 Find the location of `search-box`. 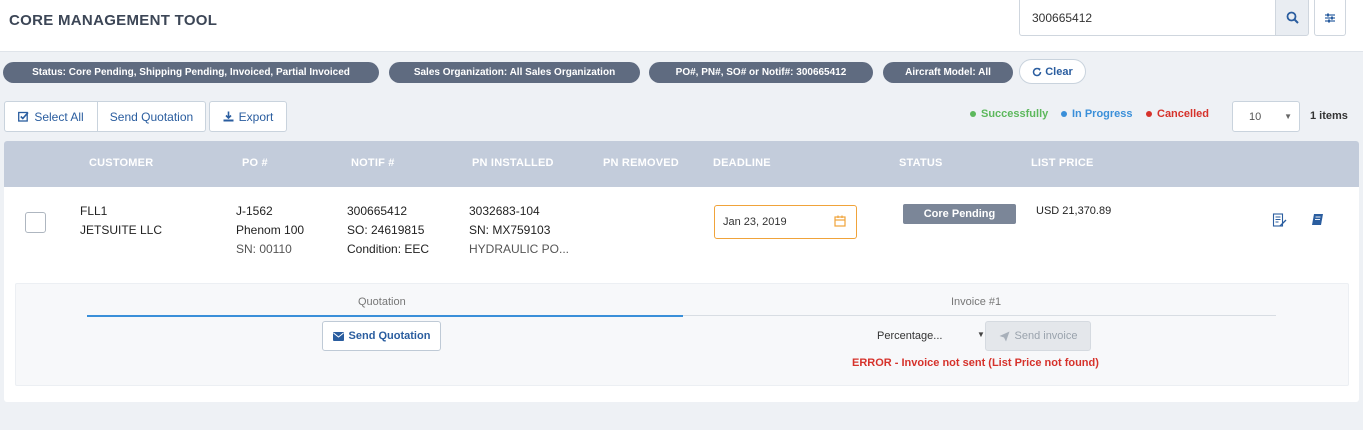

search-box is located at coordinates (1164, 18).